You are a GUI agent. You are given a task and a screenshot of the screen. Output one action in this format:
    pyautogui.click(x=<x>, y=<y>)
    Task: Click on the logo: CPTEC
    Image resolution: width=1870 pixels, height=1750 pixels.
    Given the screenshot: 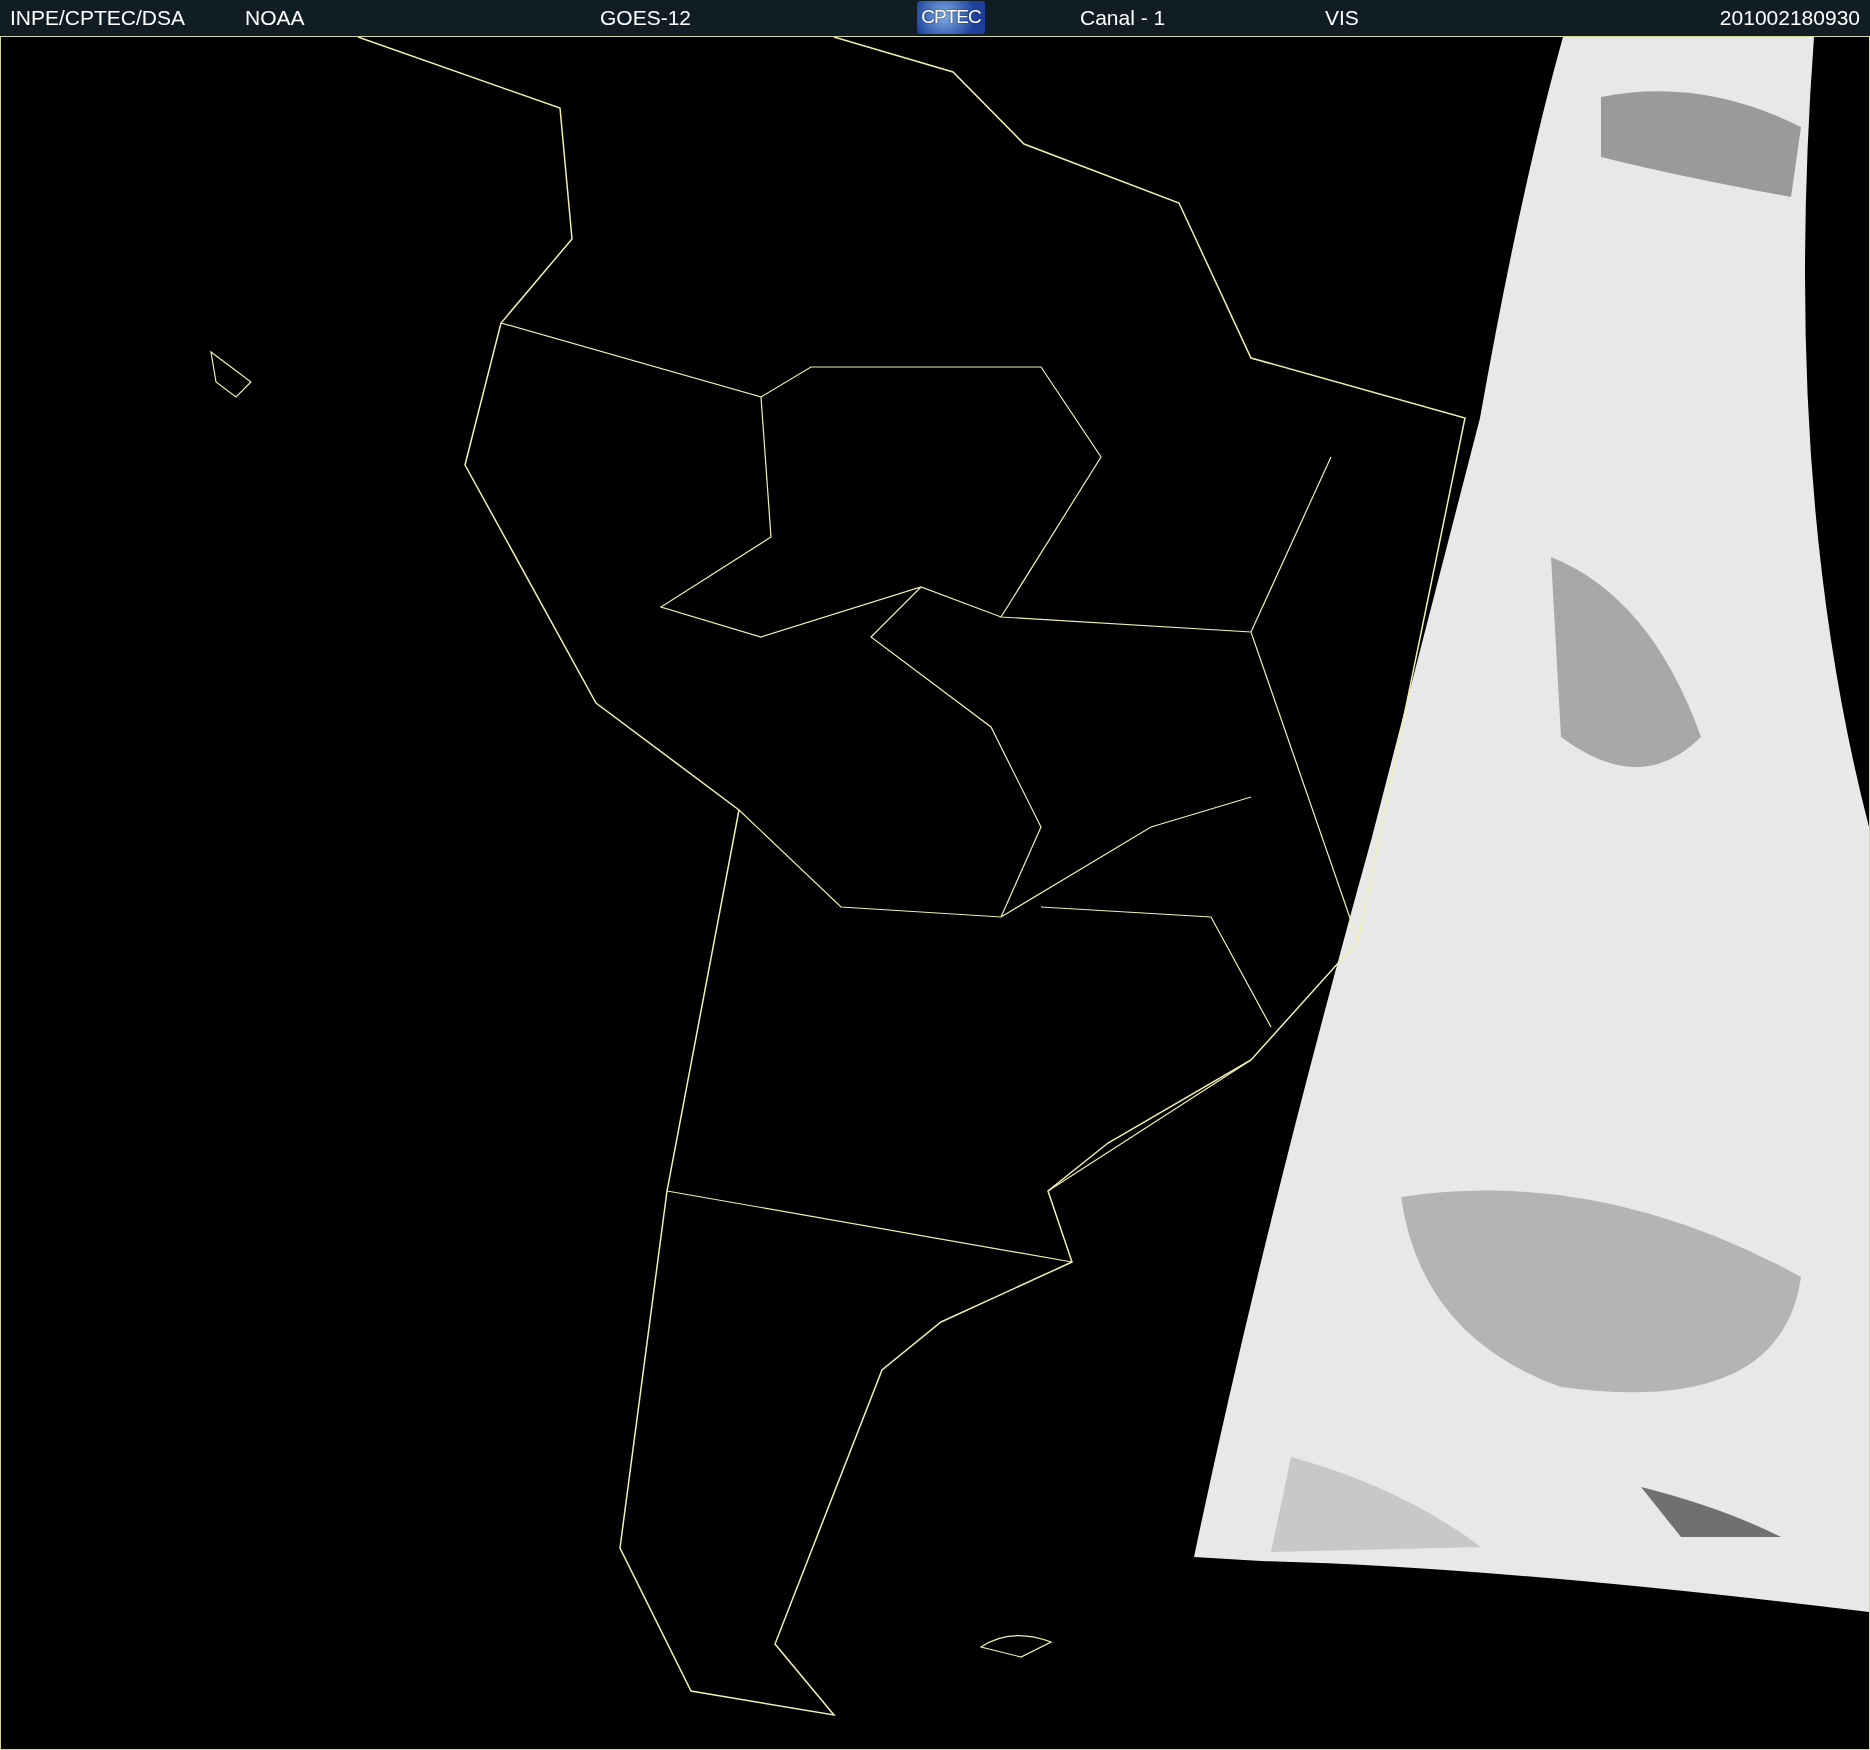 What is the action you would take?
    pyautogui.click(x=951, y=17)
    